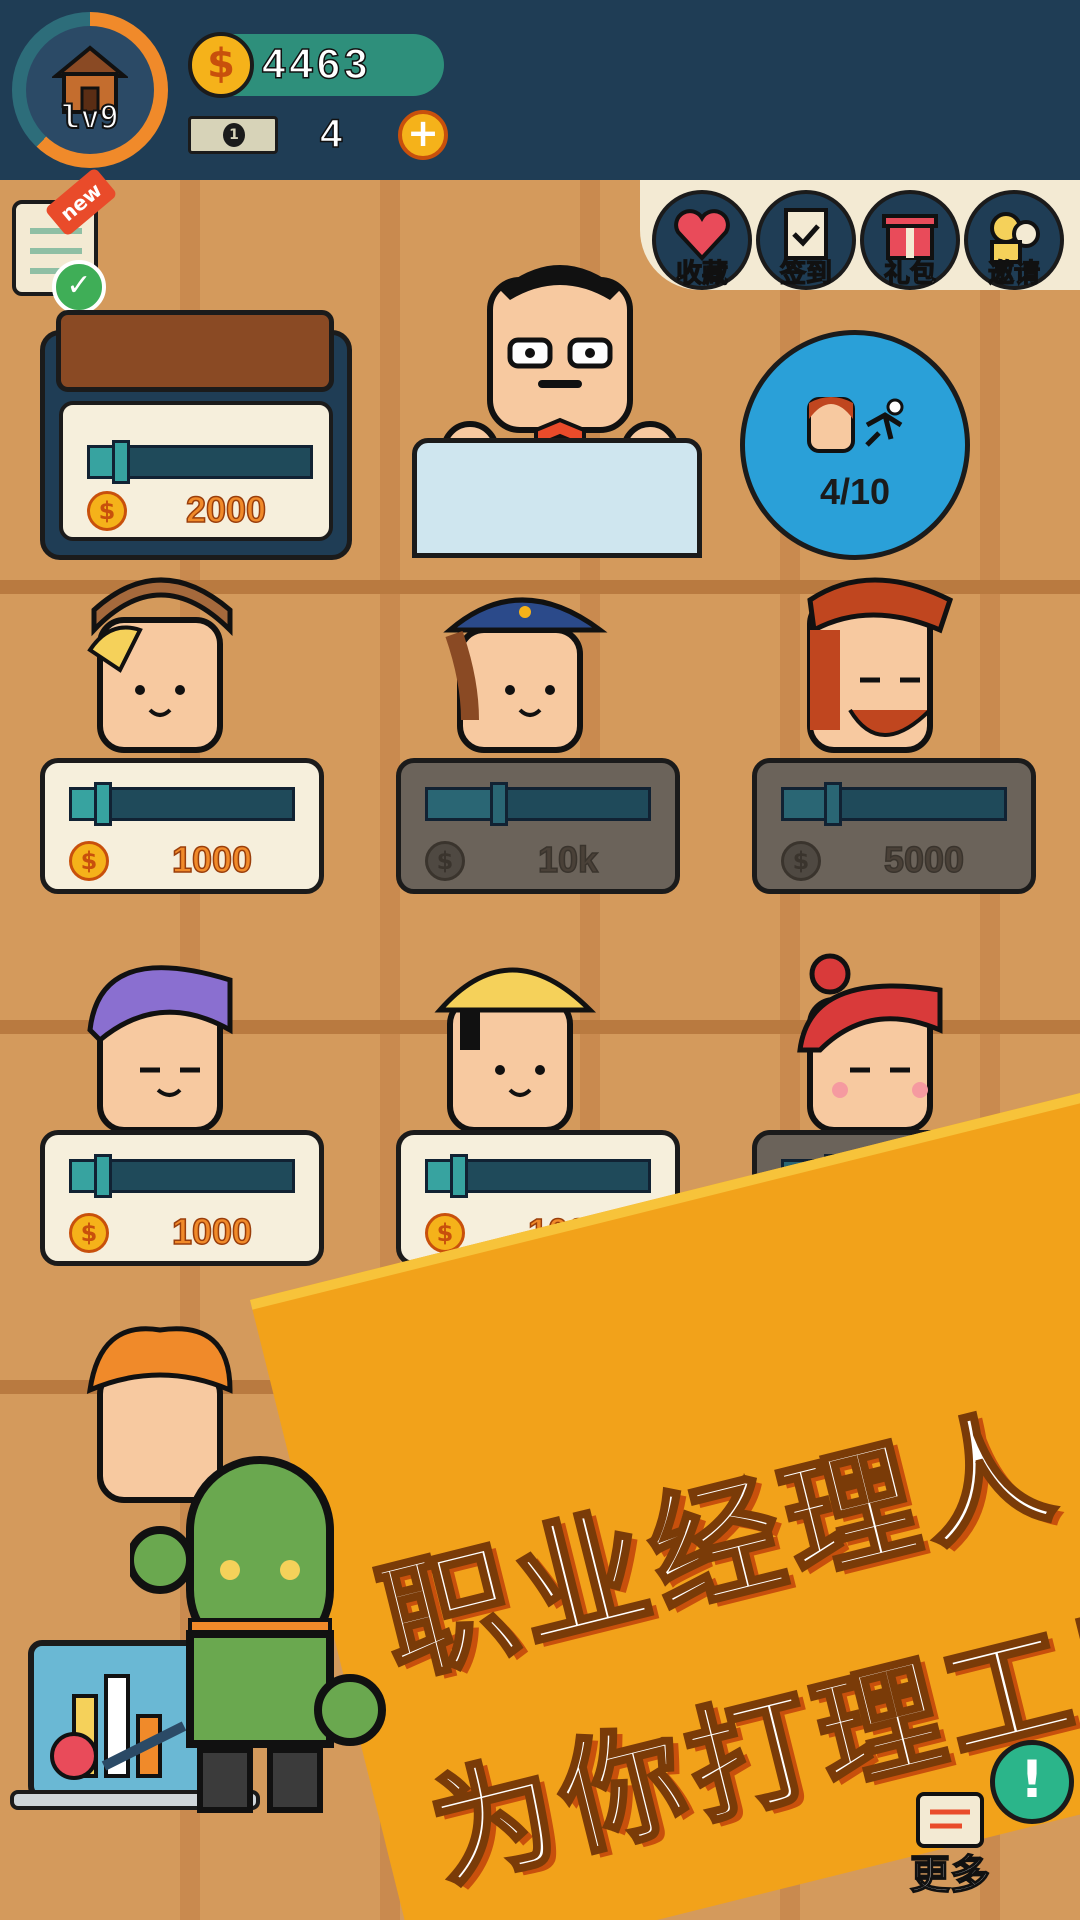 This screenshot has width=1080, height=1920. What do you see at coordinates (160, 665) in the screenshot?
I see `detective-character` at bounding box center [160, 665].